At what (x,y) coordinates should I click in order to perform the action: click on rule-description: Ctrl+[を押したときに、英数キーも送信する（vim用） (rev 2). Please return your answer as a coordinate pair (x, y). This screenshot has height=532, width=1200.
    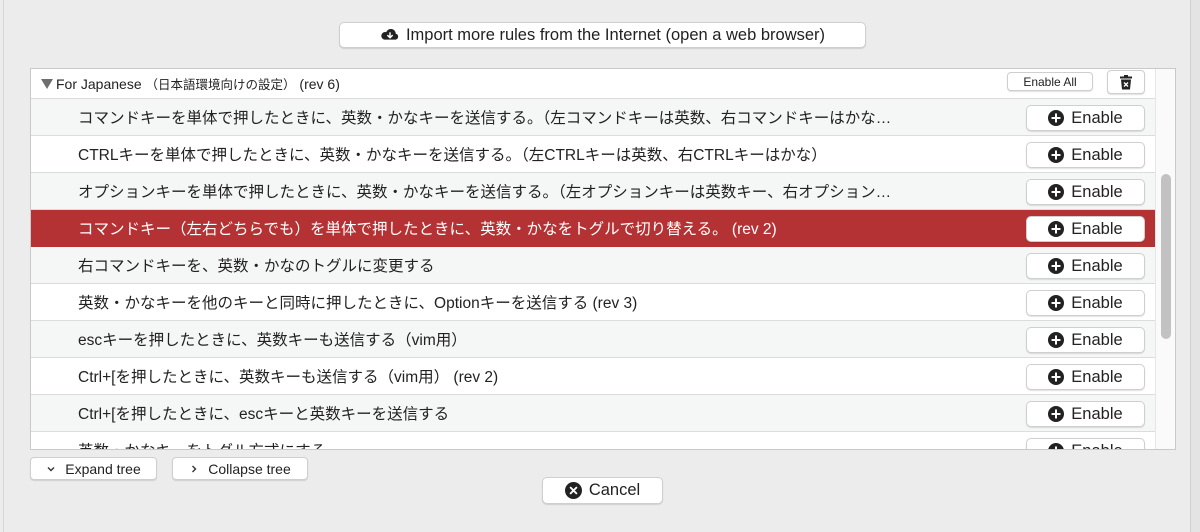
    Looking at the image, I should click on (288, 377).